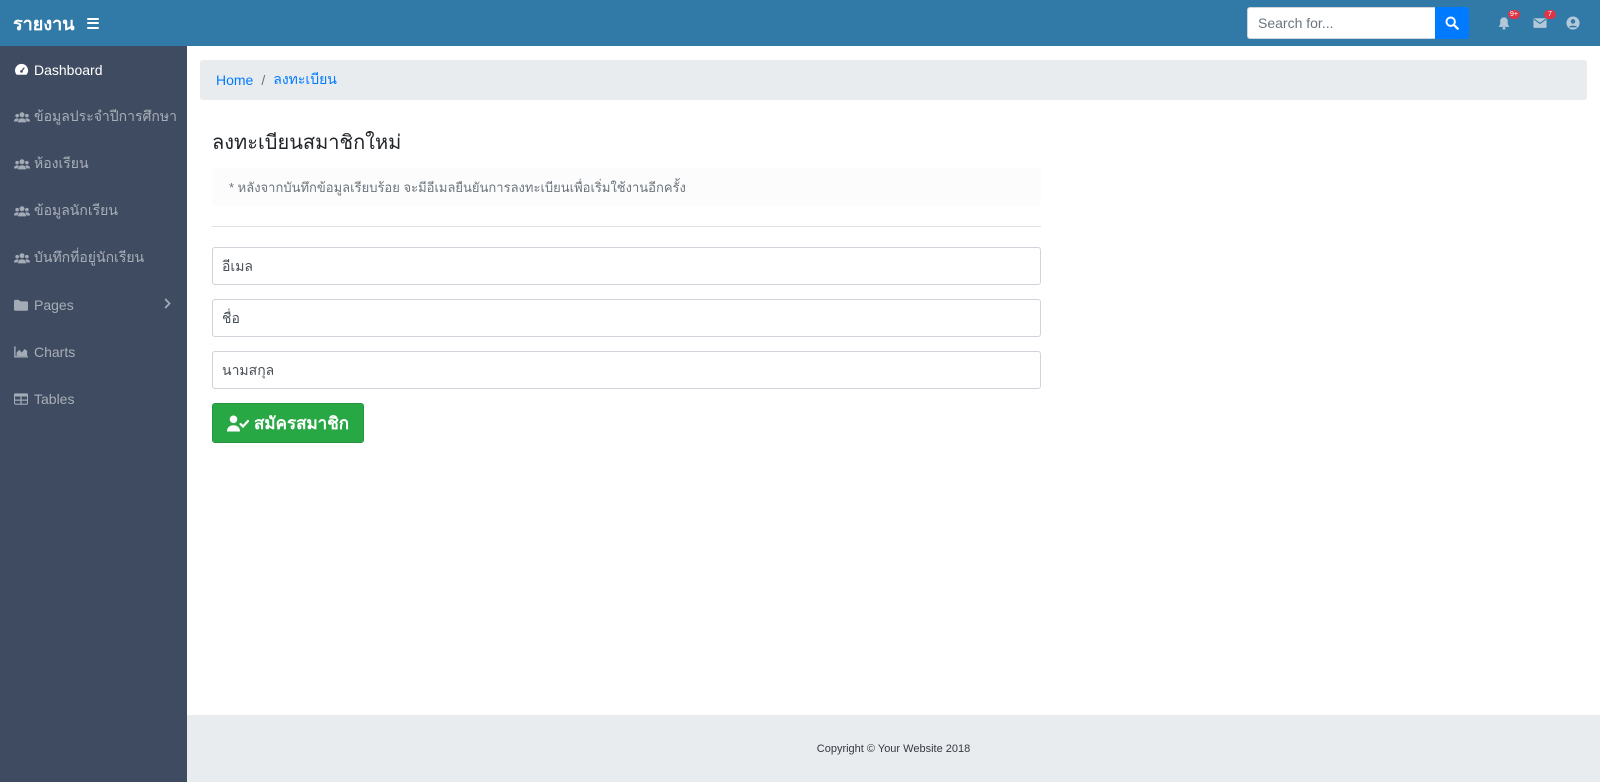  What do you see at coordinates (626, 226) in the screenshot?
I see `divider` at bounding box center [626, 226].